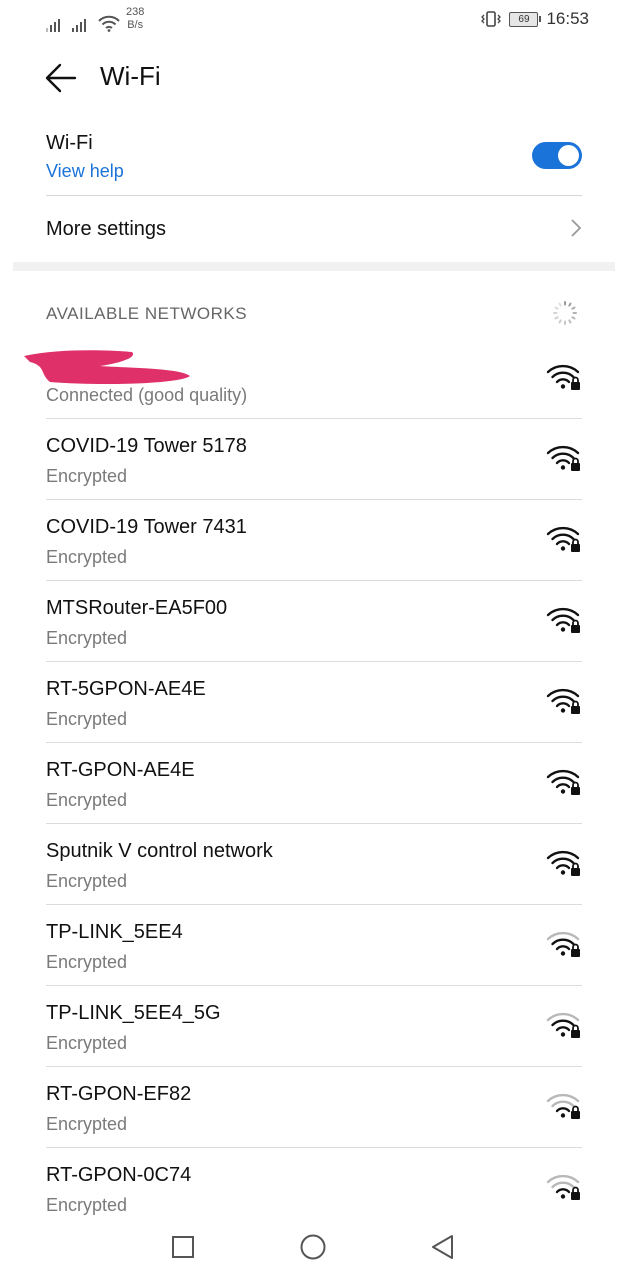  What do you see at coordinates (120, 770) in the screenshot?
I see `network-name: RT-GPON-AE4E` at bounding box center [120, 770].